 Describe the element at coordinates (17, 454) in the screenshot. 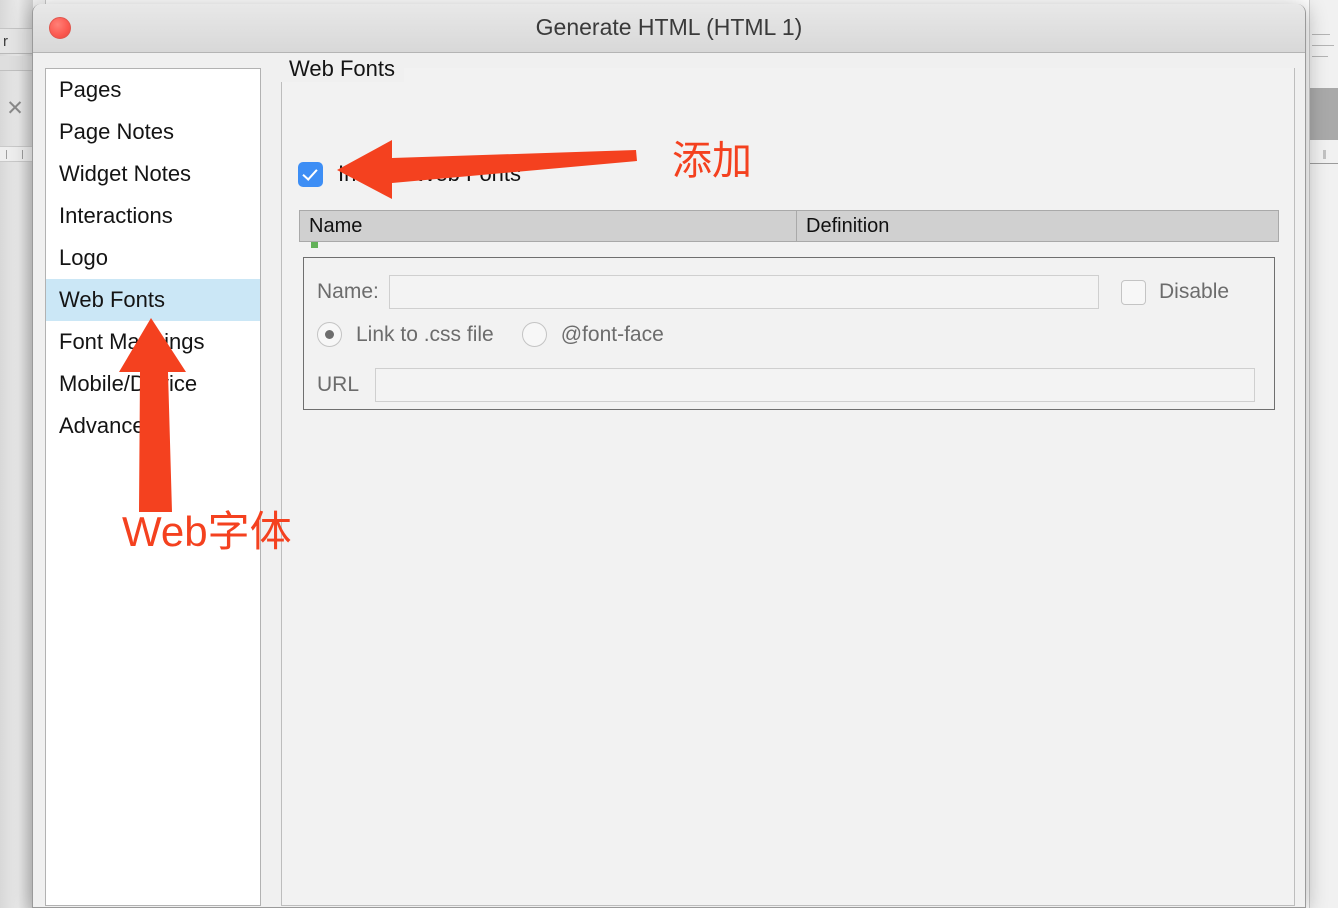

I see `background-left-toolbar` at that location.